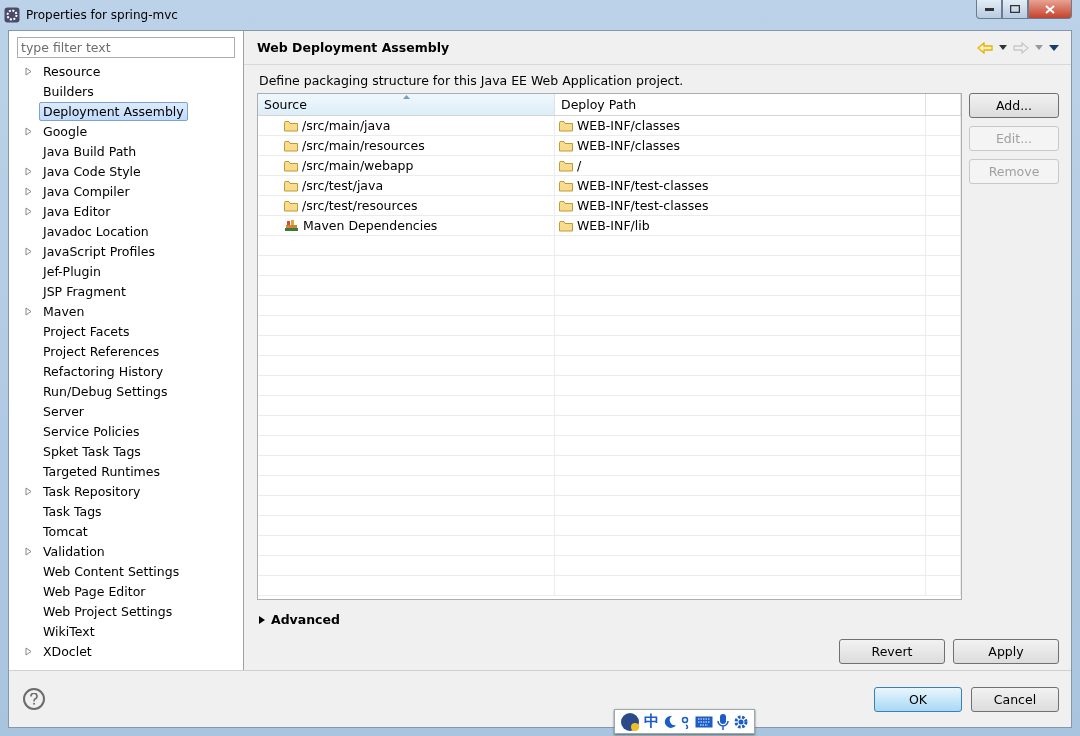 This screenshot has width=1080, height=736. Describe the element at coordinates (101, 351) in the screenshot. I see `tree-item: Project References` at that location.